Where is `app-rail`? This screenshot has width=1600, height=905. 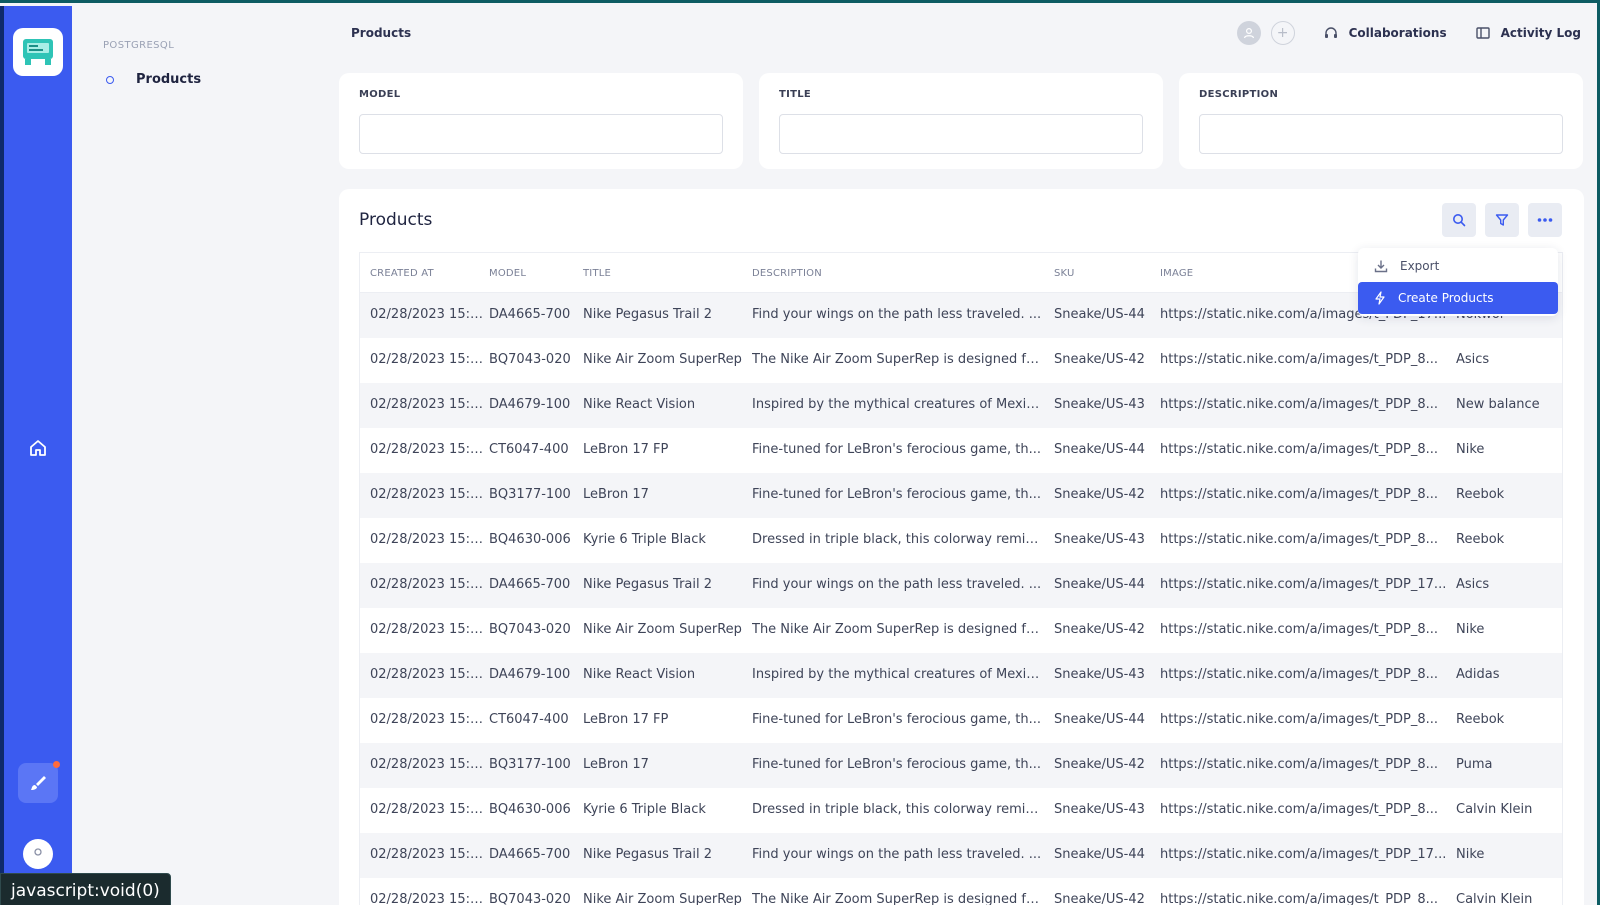 app-rail is located at coordinates (36, 455).